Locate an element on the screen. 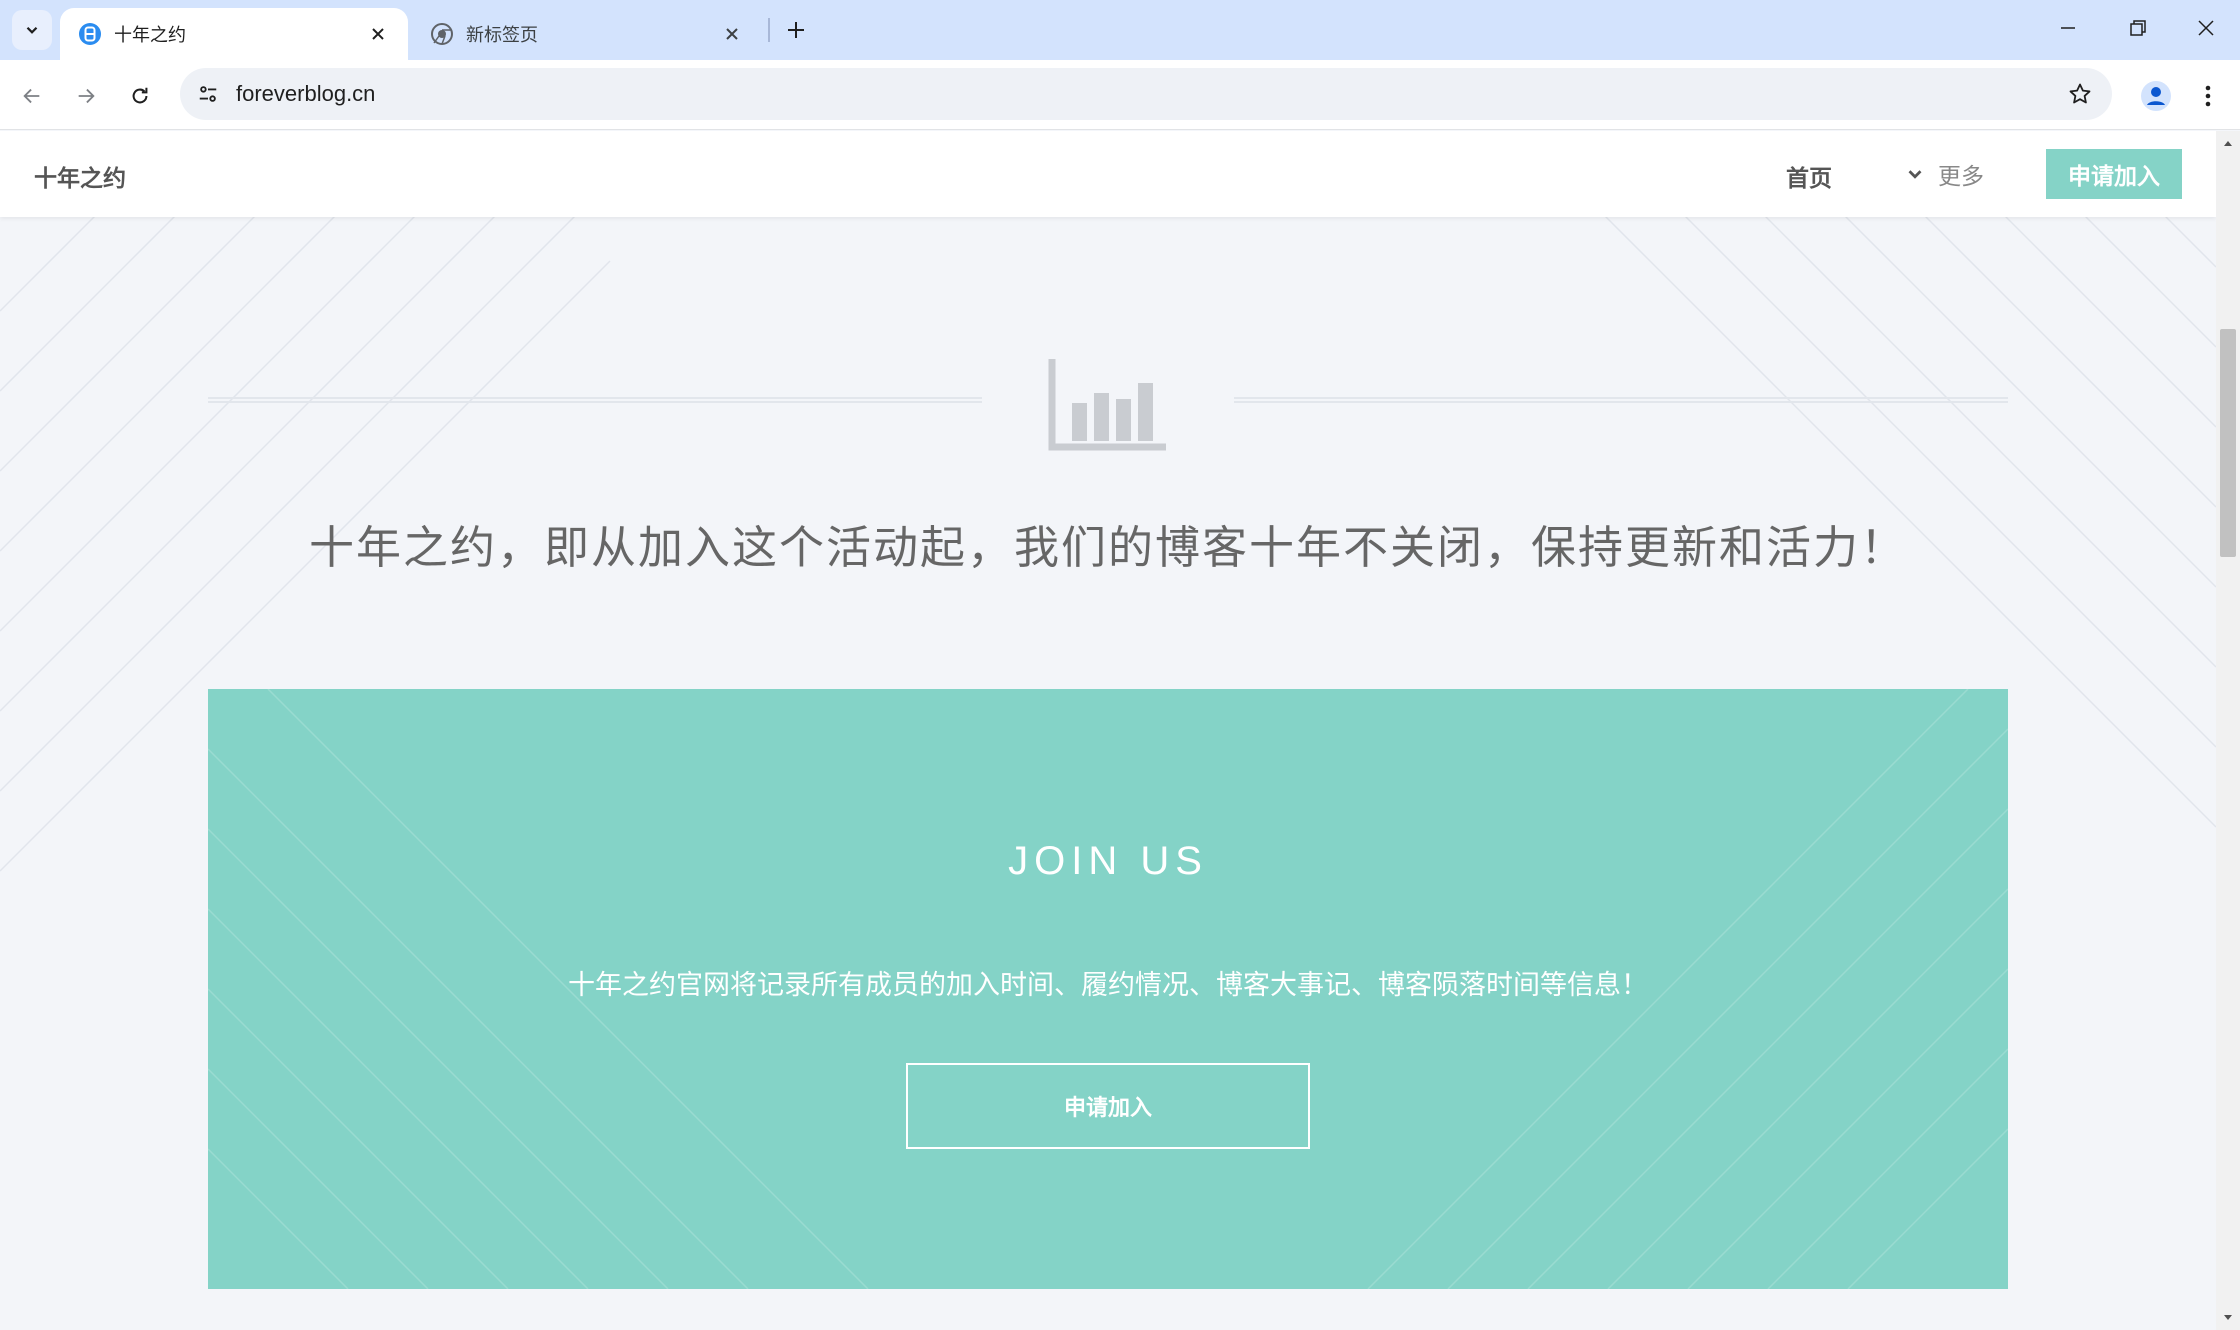 This screenshot has height=1330, width=2240. site-header: 十年之约 首页 更多 申请加入 is located at coordinates (1108, 174).